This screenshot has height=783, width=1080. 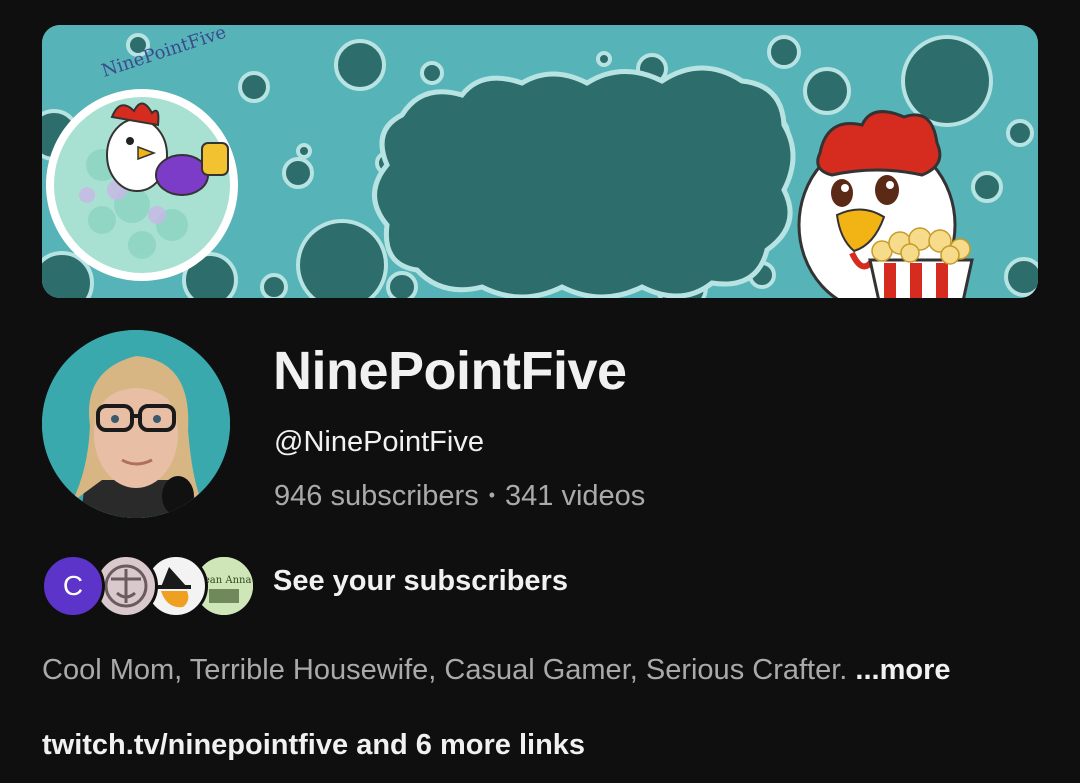 I want to click on channel-avatar, so click(x=136, y=424).